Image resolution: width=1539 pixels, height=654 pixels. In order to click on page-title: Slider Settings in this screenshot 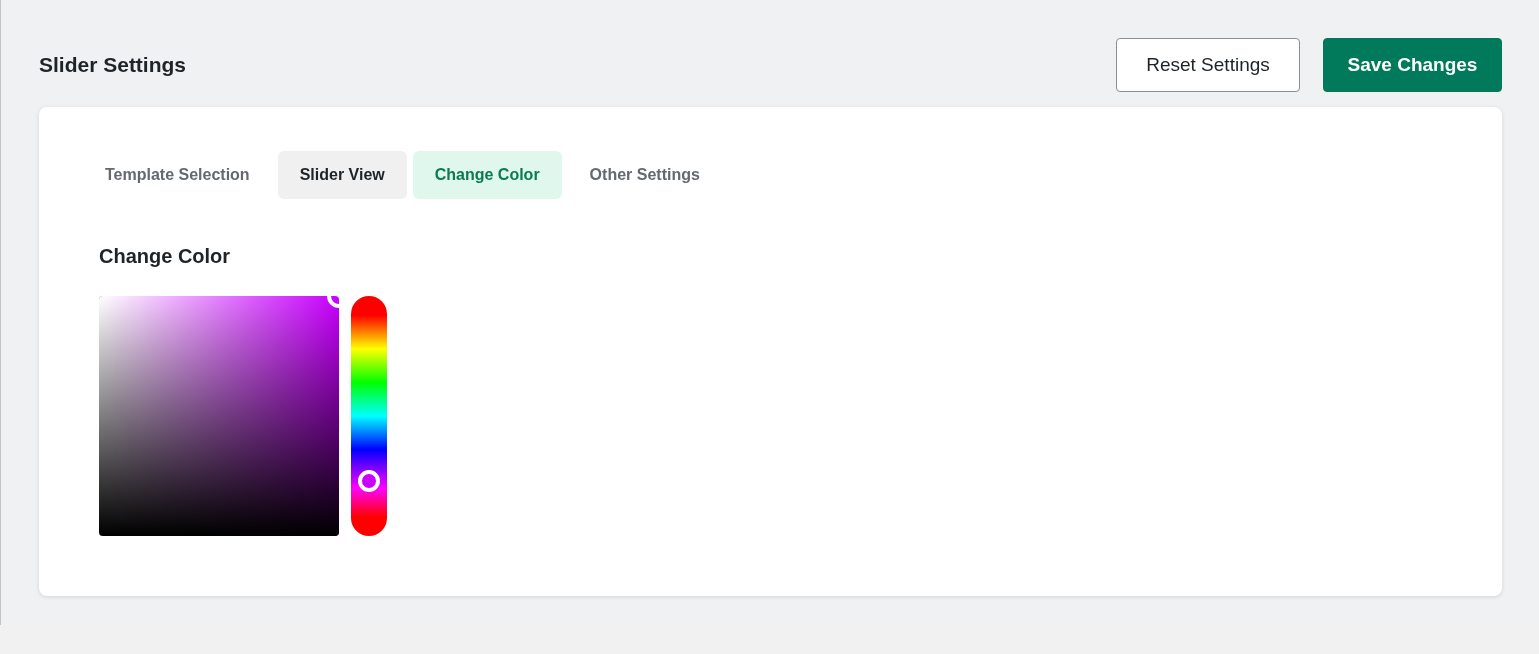, I will do `click(113, 65)`.